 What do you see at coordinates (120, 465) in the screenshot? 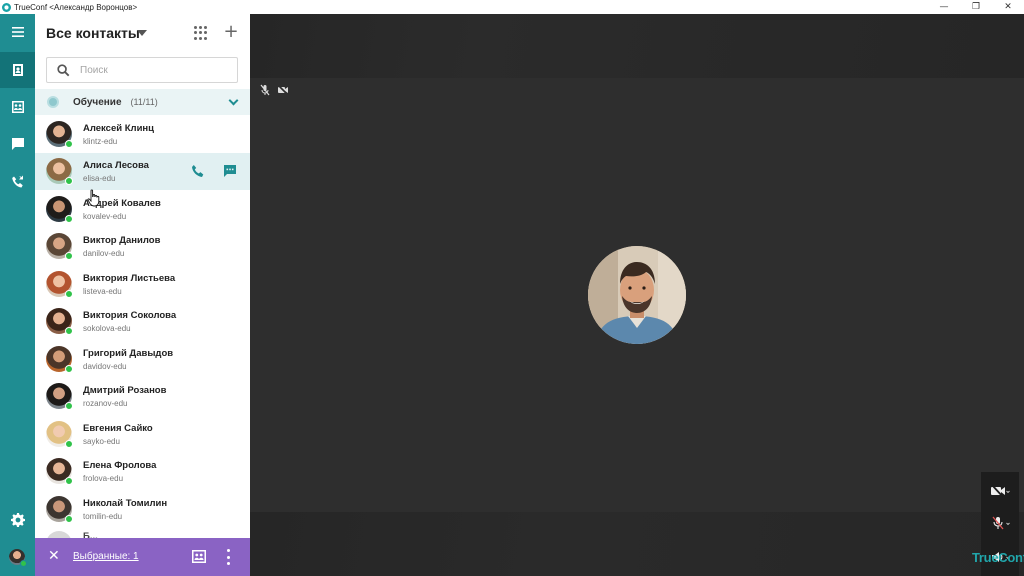
I see `contact-name: Елена Фролова` at bounding box center [120, 465].